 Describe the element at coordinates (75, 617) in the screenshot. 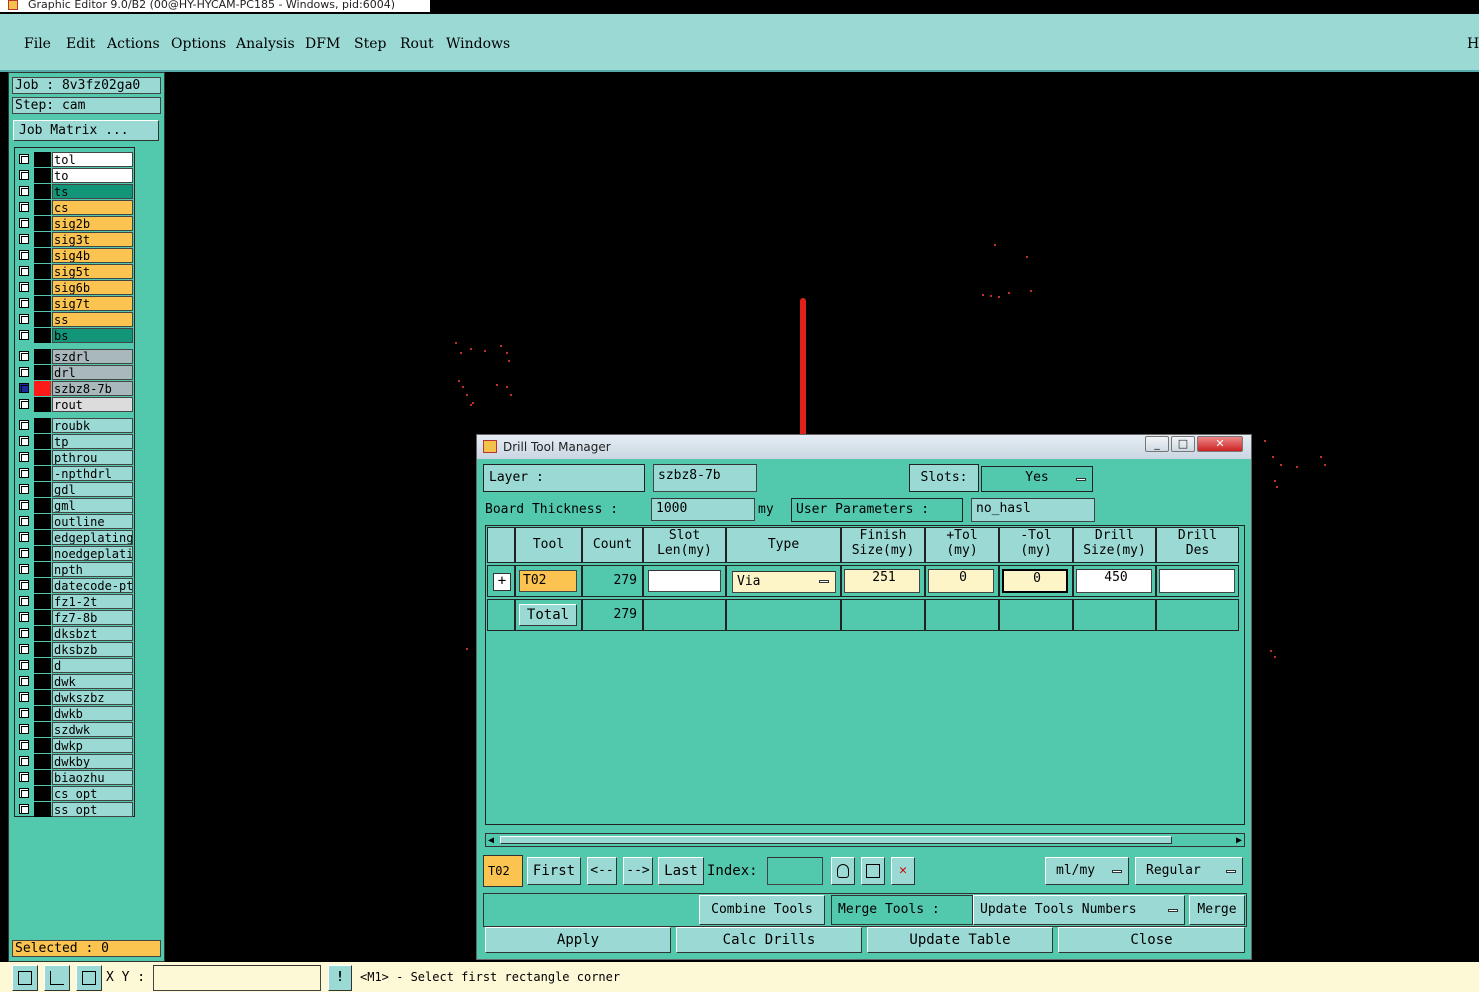

I see `layer-row-fz7-8b: fz7-8b` at that location.